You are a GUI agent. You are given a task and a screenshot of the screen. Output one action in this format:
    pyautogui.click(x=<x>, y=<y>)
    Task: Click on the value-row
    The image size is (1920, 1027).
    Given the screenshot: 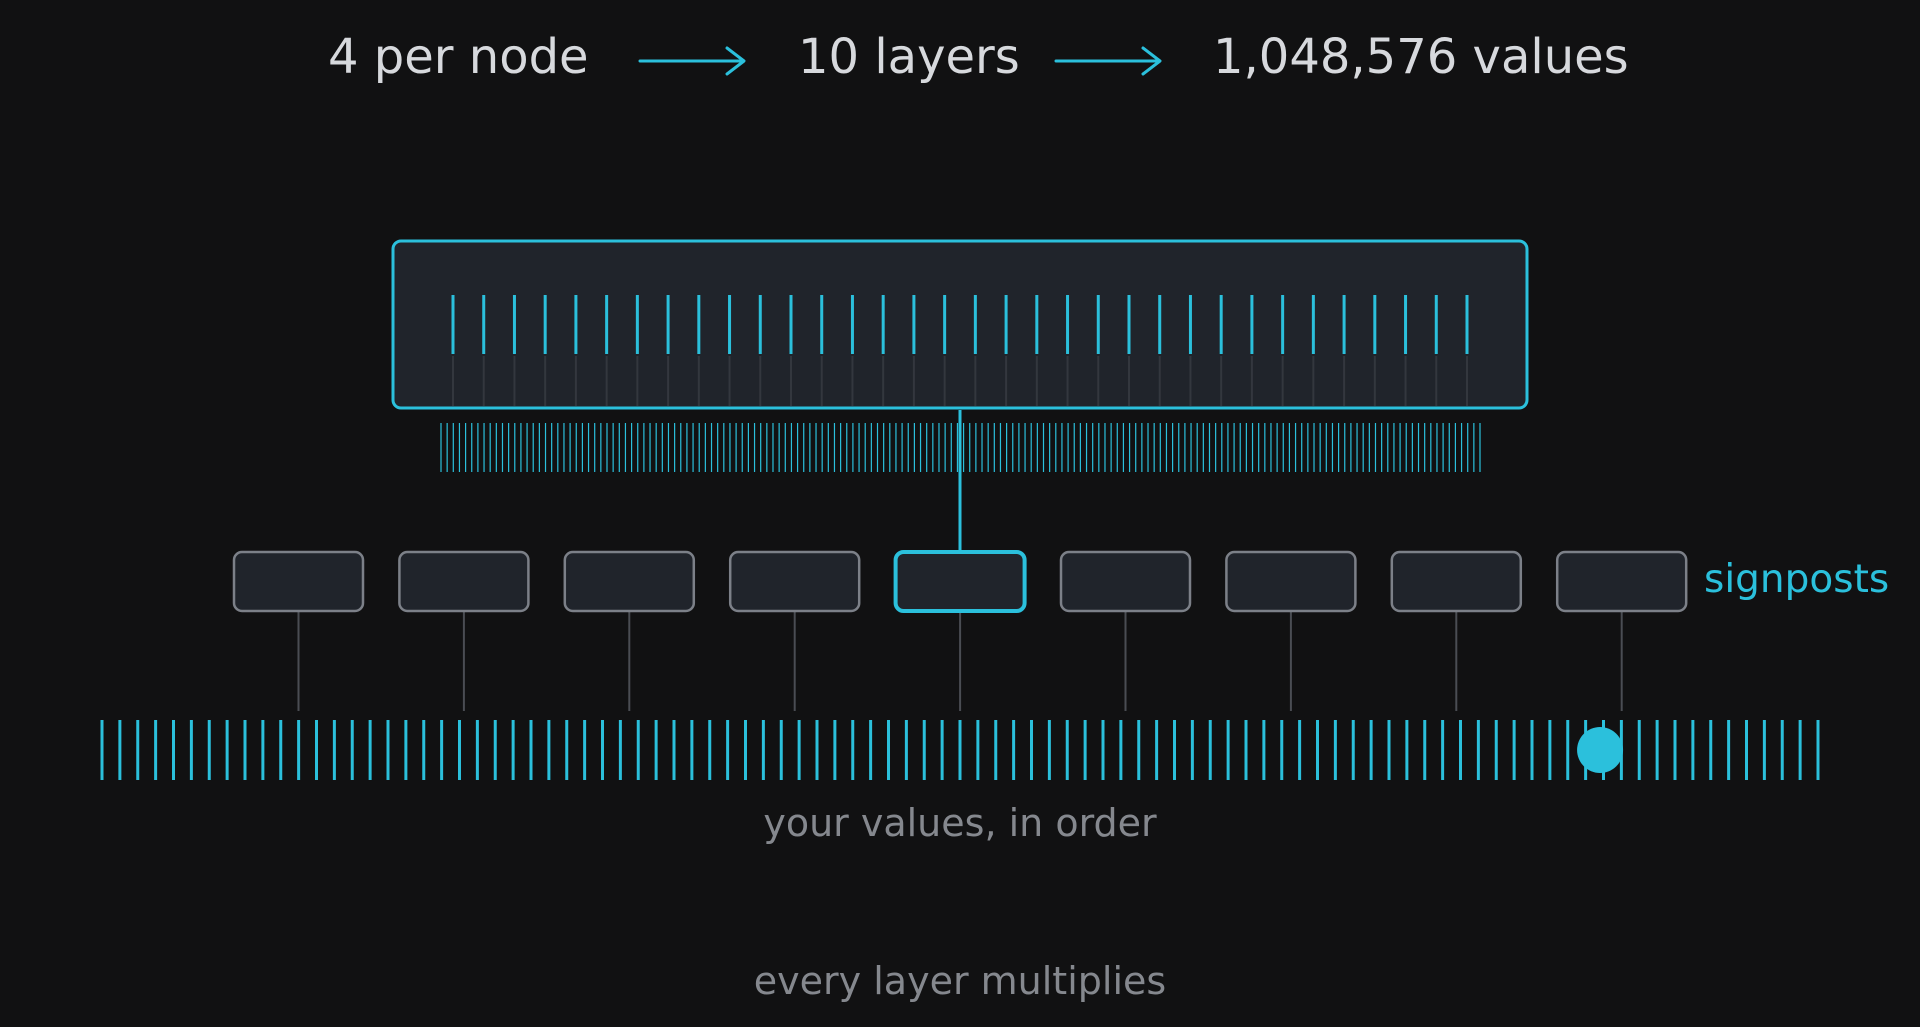 What is the action you would take?
    pyautogui.click(x=960, y=750)
    